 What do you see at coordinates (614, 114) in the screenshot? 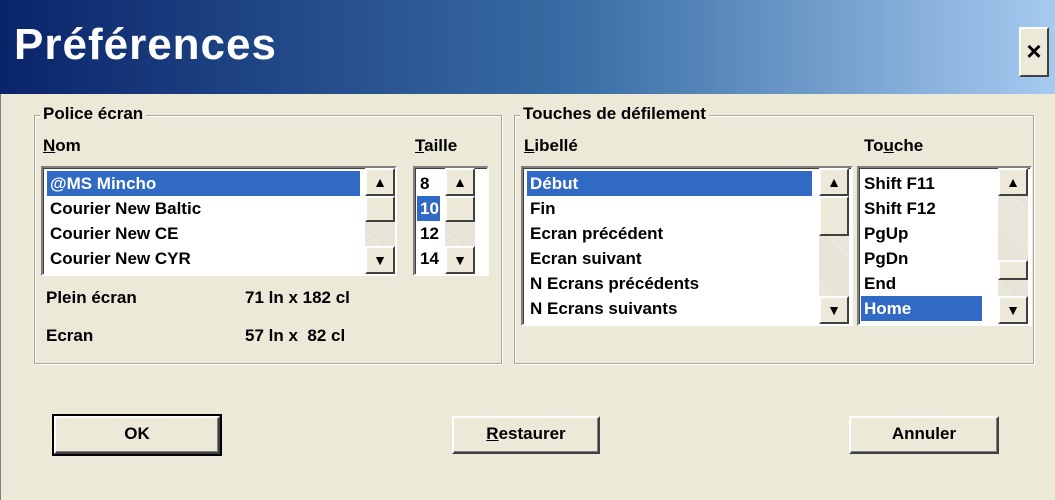
I see `touches-defilement-title: Touches de défilement` at bounding box center [614, 114].